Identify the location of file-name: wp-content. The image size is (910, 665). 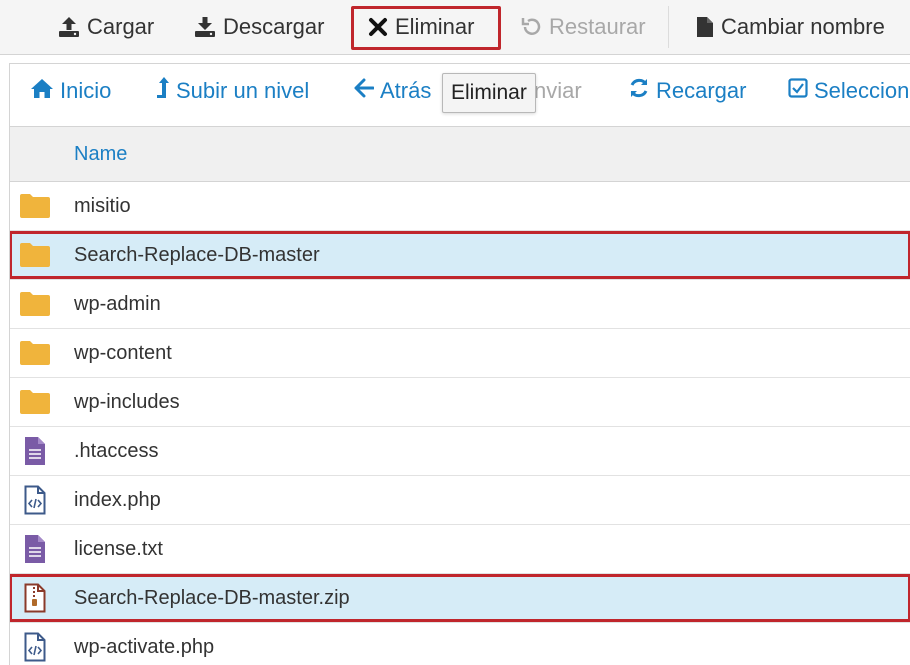
(123, 353).